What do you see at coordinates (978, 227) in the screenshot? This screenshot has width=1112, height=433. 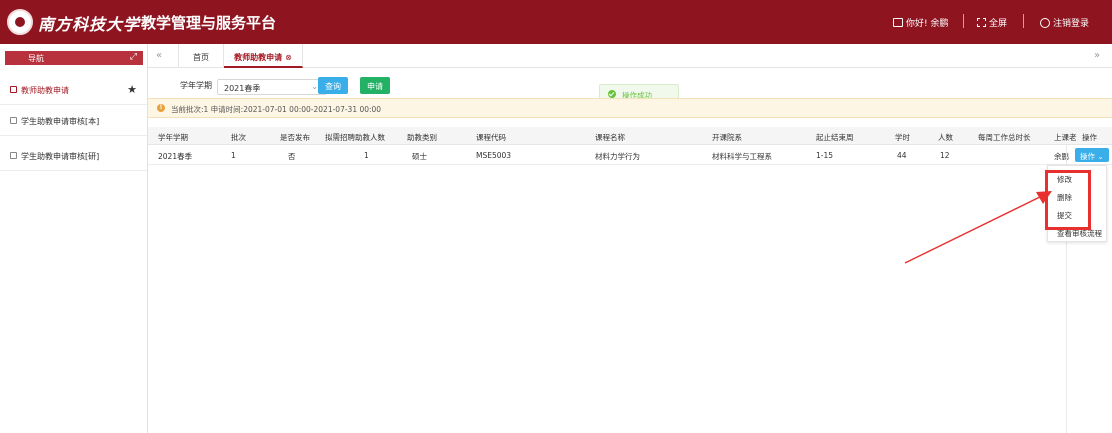 I see `annotation-arrow-icon` at bounding box center [978, 227].